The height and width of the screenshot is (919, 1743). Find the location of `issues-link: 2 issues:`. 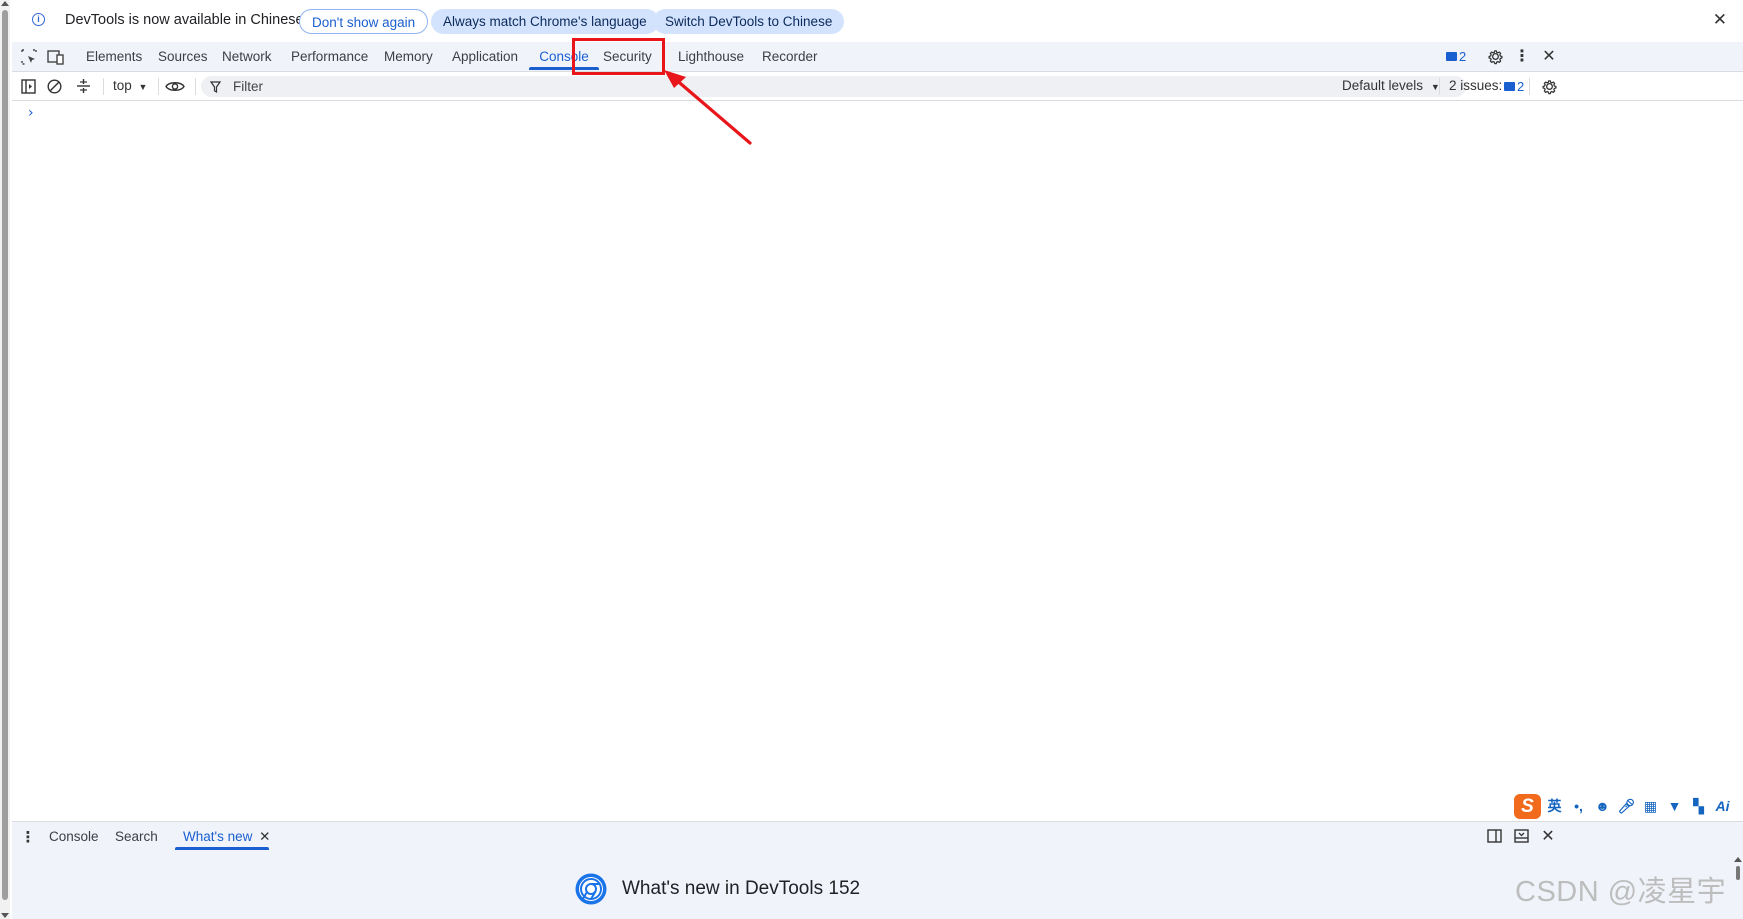

issues-link: 2 issues: is located at coordinates (1475, 85).